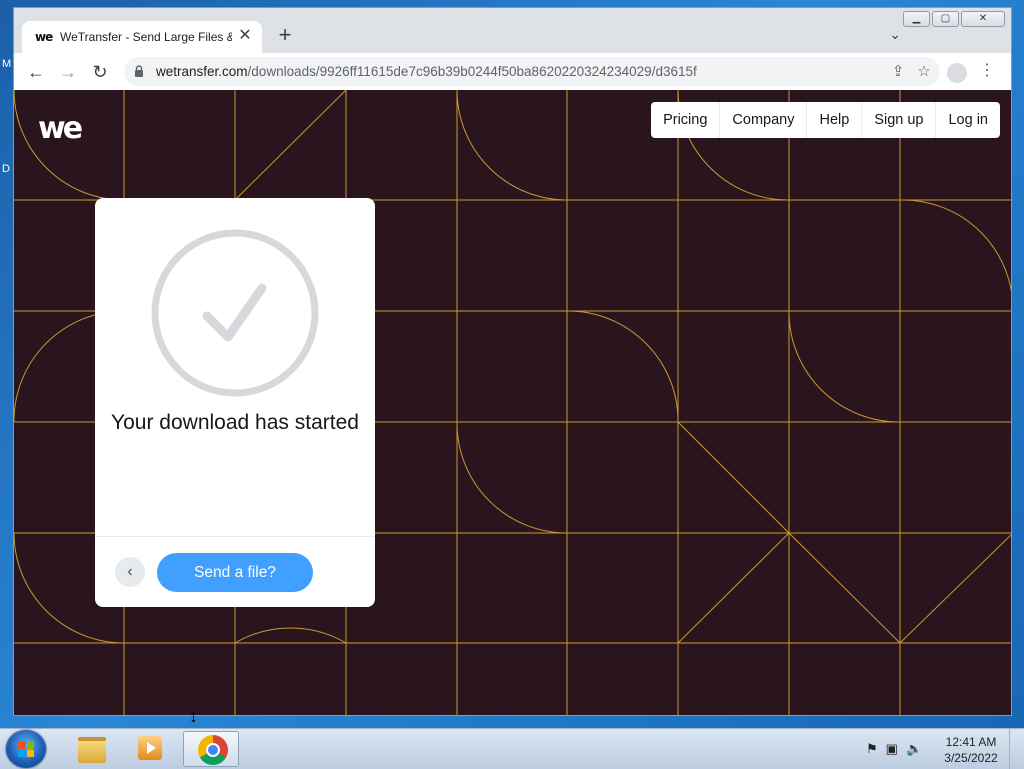 The width and height of the screenshot is (1024, 769). I want to click on send-a-file-button: Send a file?, so click(235, 572).